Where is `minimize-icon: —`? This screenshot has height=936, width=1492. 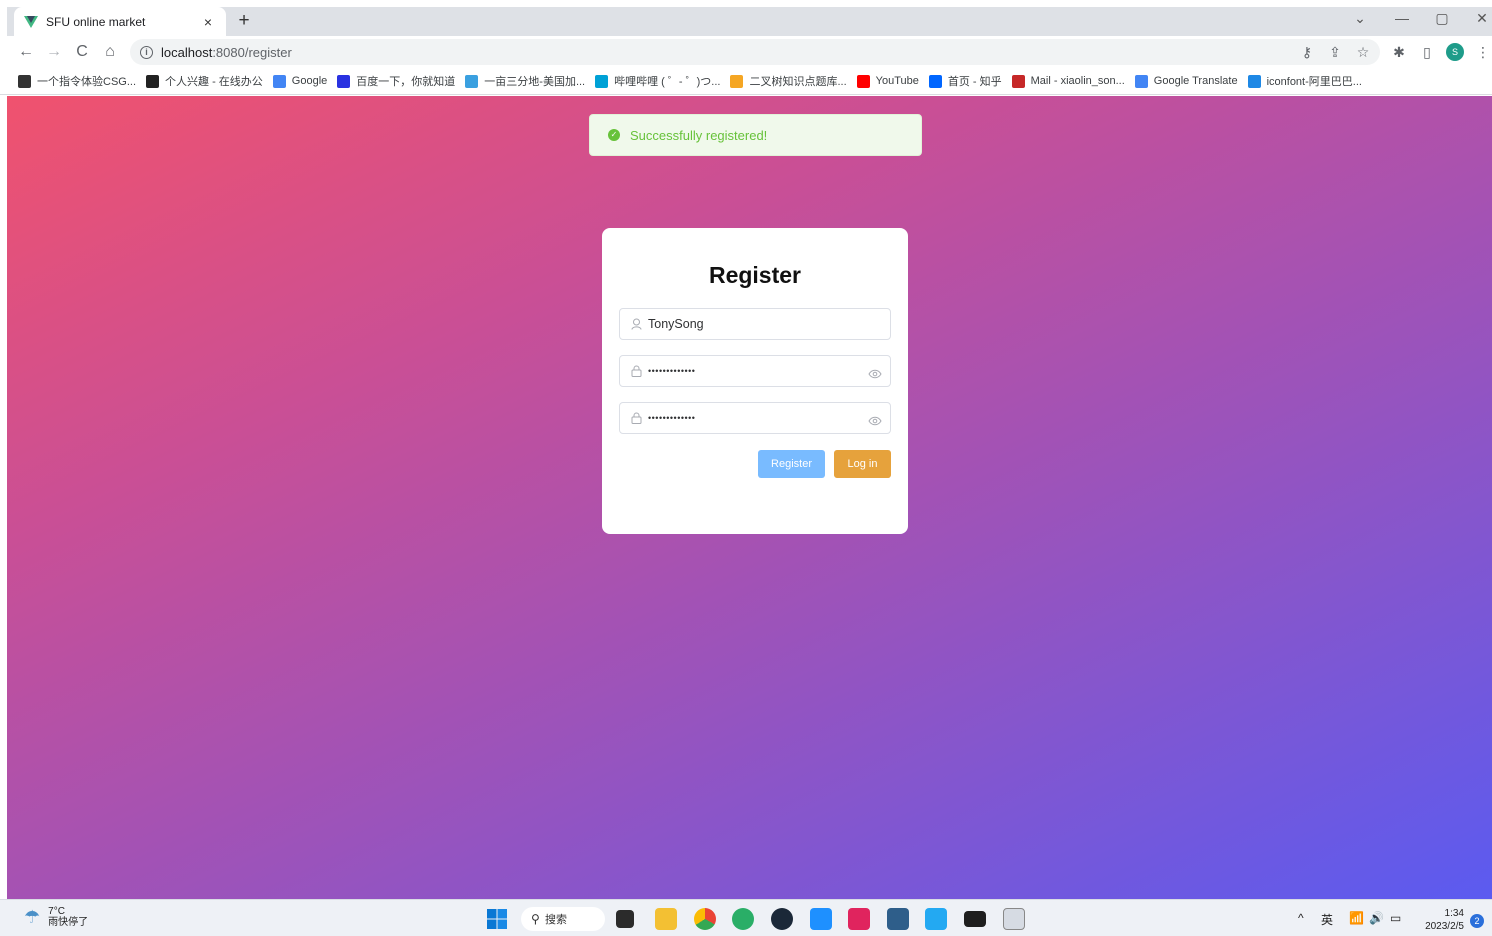
minimize-icon: — is located at coordinates (1402, 18).